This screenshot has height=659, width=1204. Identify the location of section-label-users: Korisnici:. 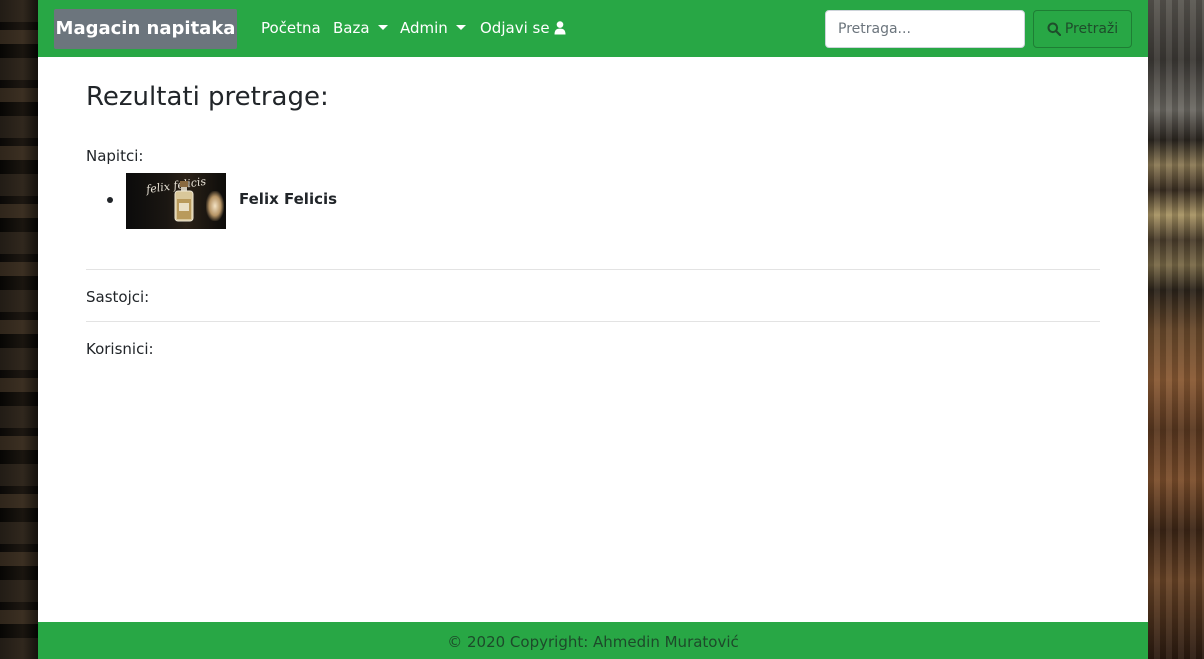
(120, 349).